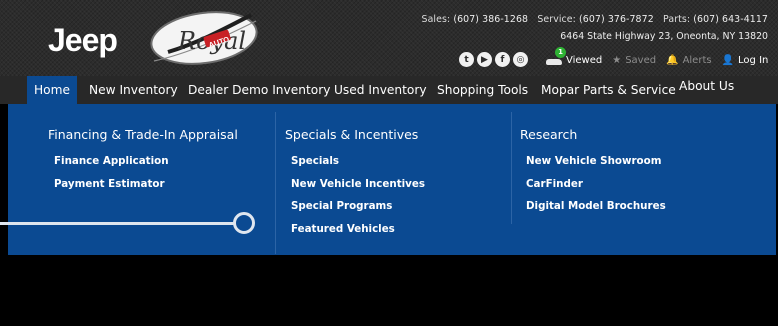  I want to click on nav-dealer-demo-inventory: Dealer Demo Inventory, so click(259, 90).